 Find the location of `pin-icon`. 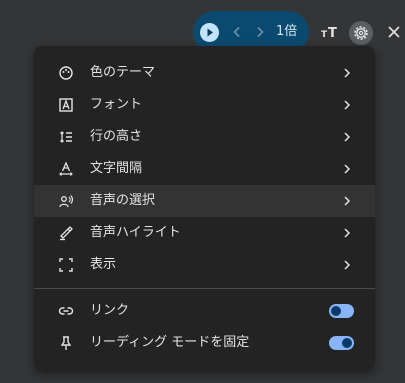

pin-icon is located at coordinates (66, 343).